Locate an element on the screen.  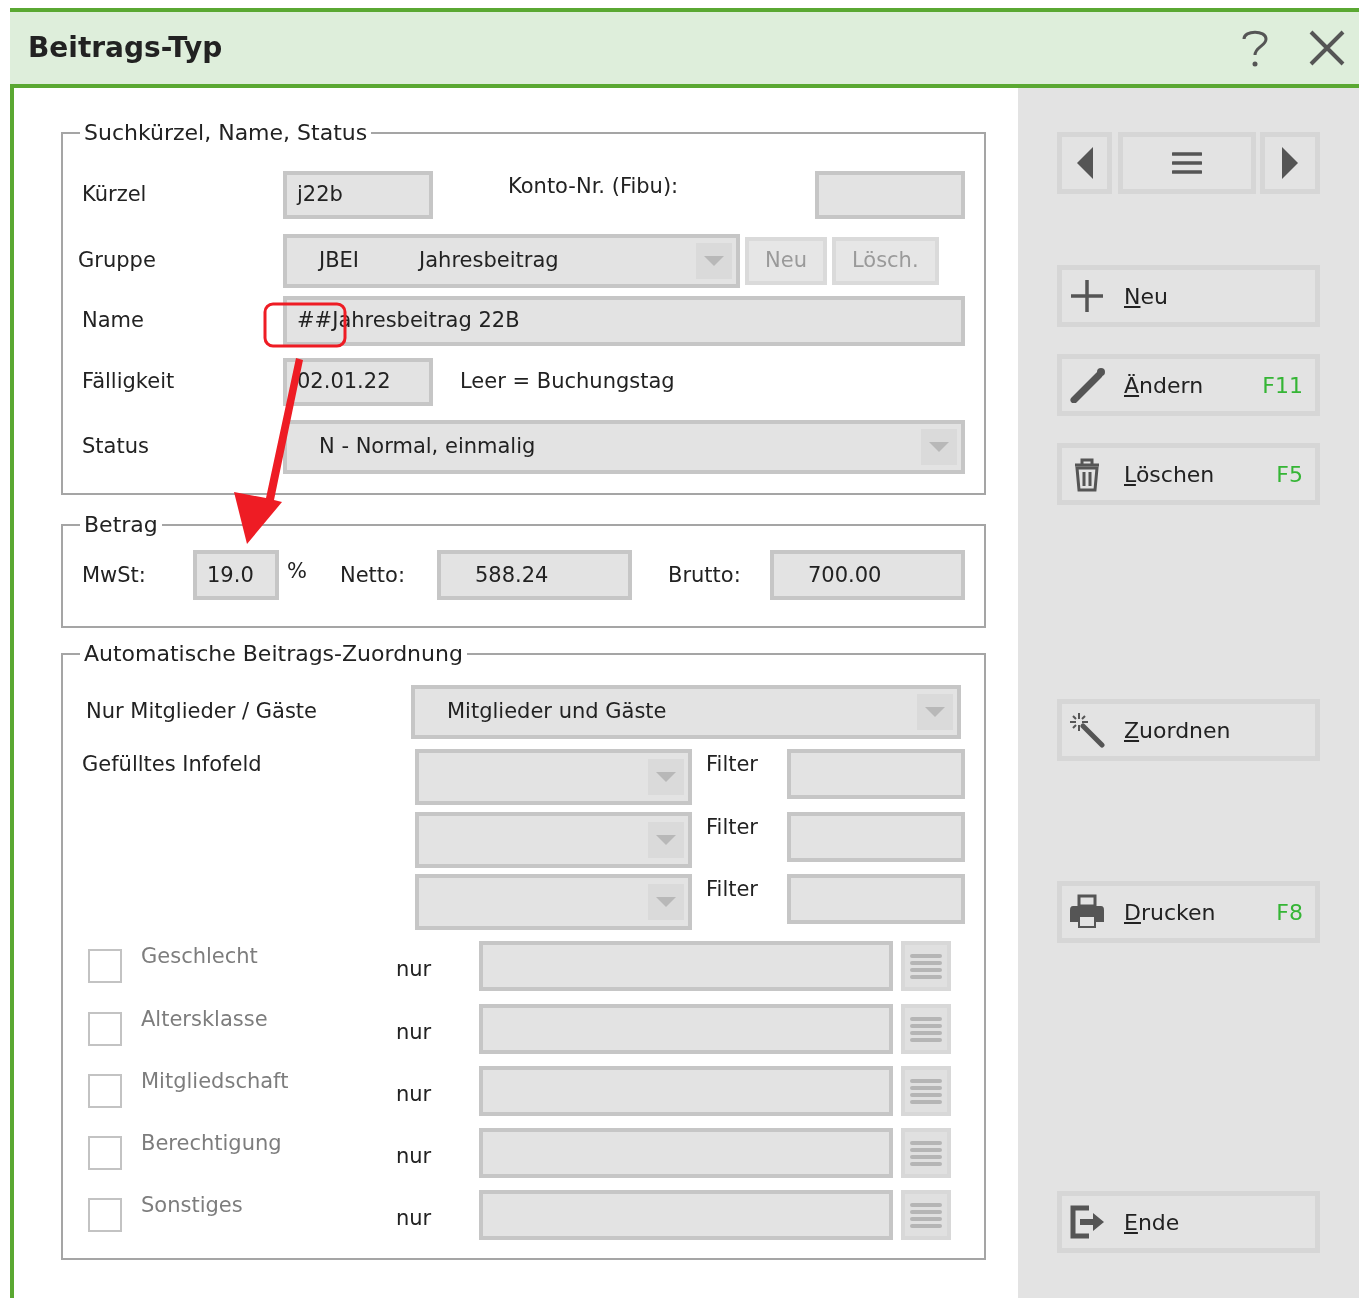
field-label: Status is located at coordinates (116, 447).